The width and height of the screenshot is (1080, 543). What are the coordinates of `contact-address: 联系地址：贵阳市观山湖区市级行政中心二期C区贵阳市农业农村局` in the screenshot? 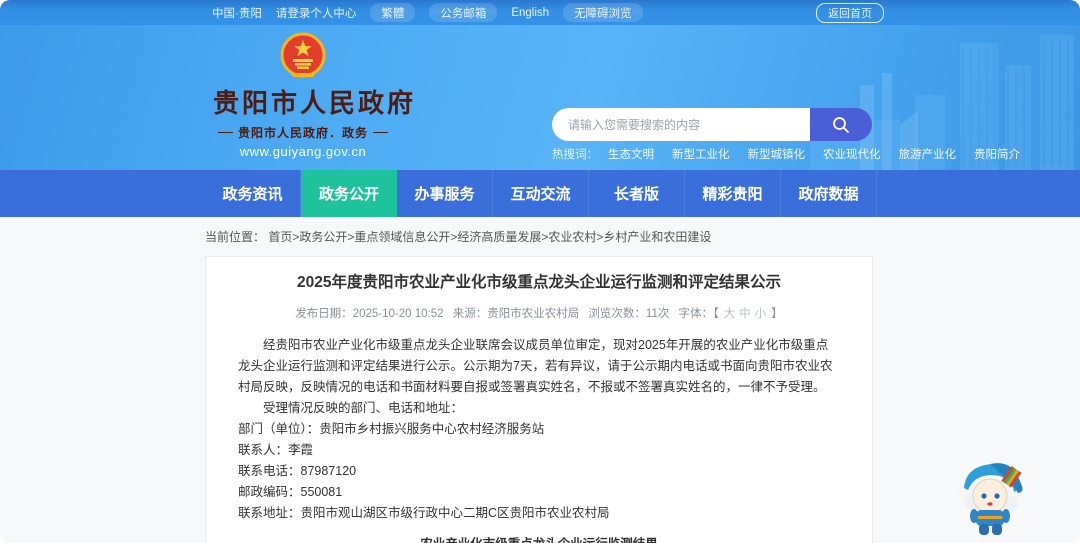 It's located at (424, 513).